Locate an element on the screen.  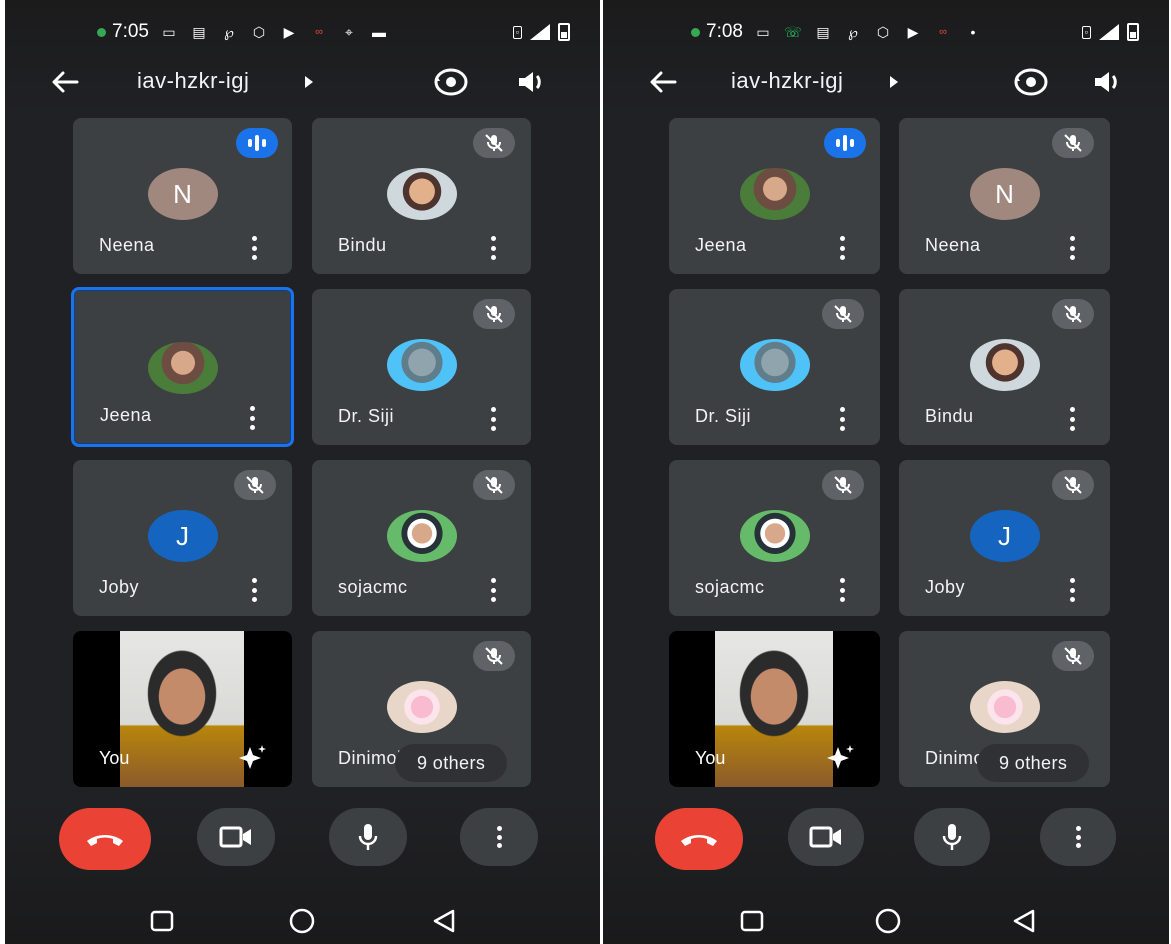
circle-icon is located at coordinates (888, 921).